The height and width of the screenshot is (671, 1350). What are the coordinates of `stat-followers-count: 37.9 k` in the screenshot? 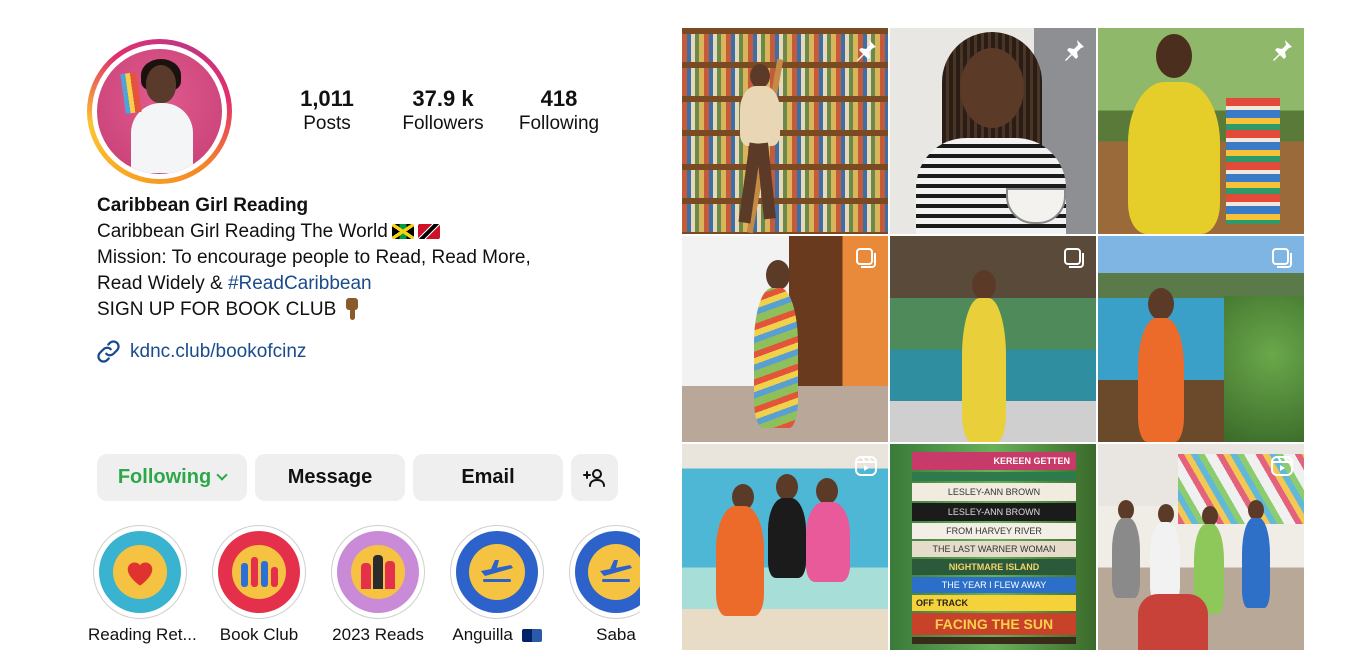 It's located at (443, 98).